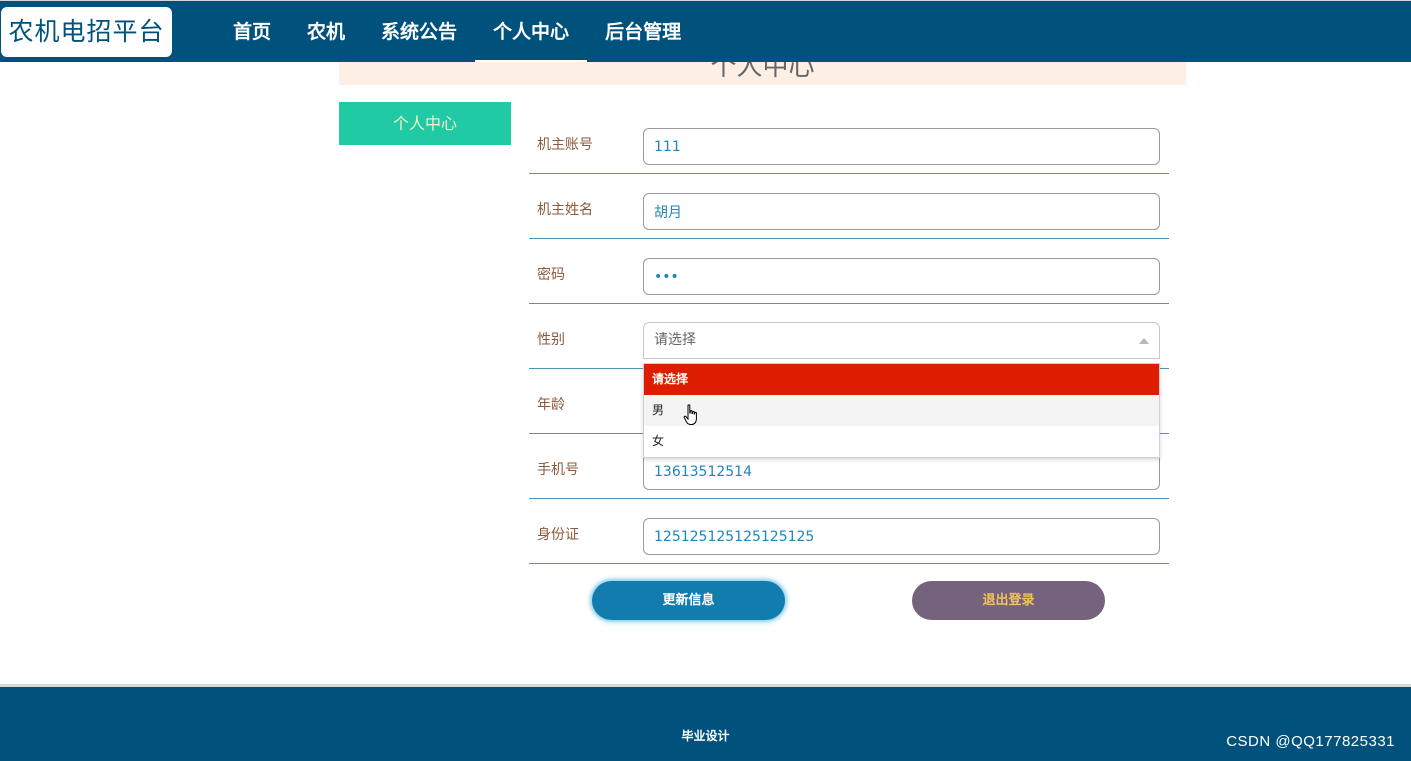 The width and height of the screenshot is (1411, 761). Describe the element at coordinates (690, 414) in the screenshot. I see `hand-pointer-icon` at that location.